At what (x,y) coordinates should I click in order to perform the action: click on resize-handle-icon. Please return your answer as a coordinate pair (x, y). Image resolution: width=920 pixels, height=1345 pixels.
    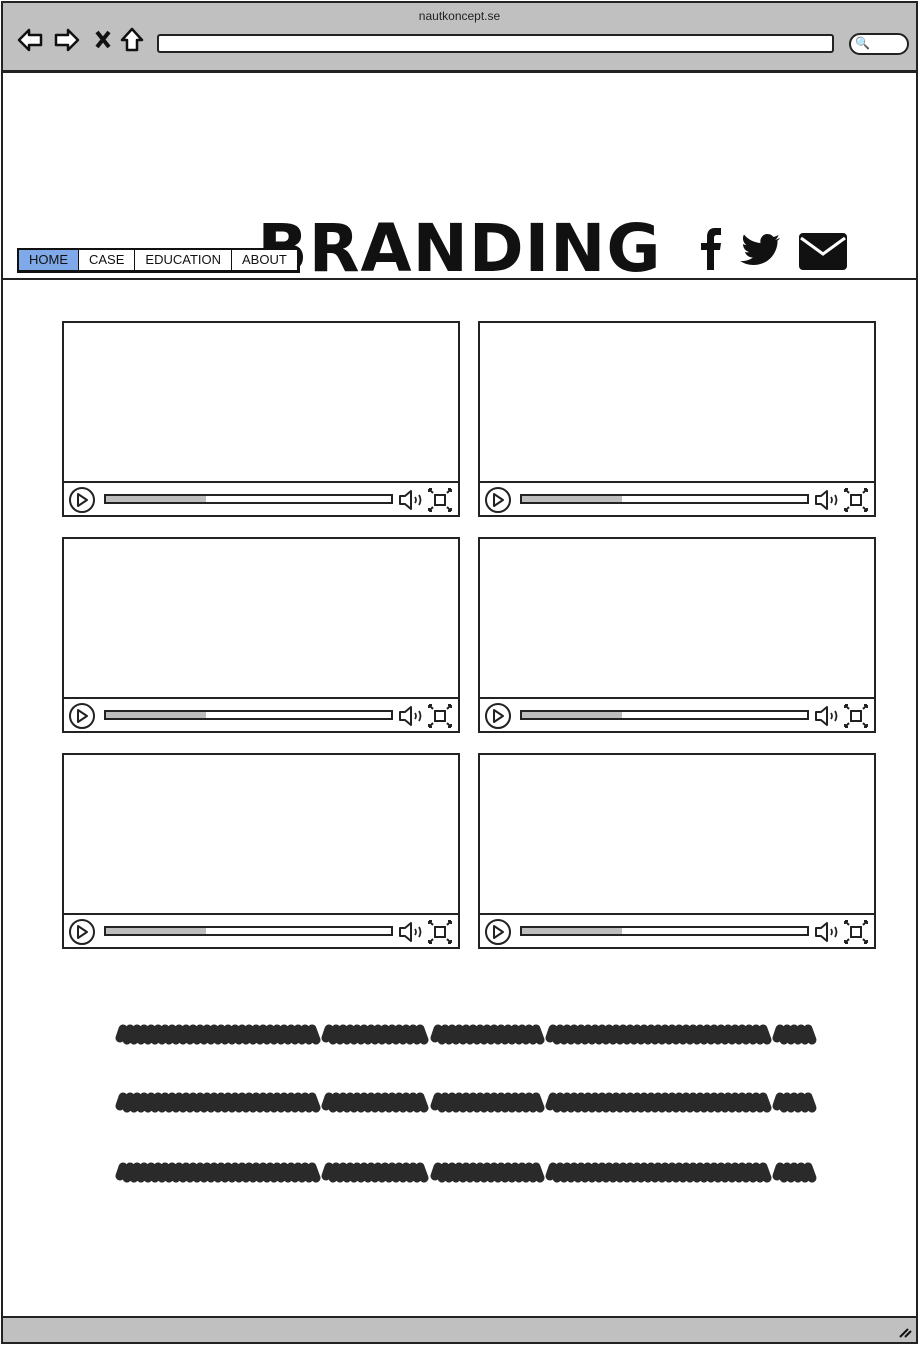
    Looking at the image, I should click on (905, 1332).